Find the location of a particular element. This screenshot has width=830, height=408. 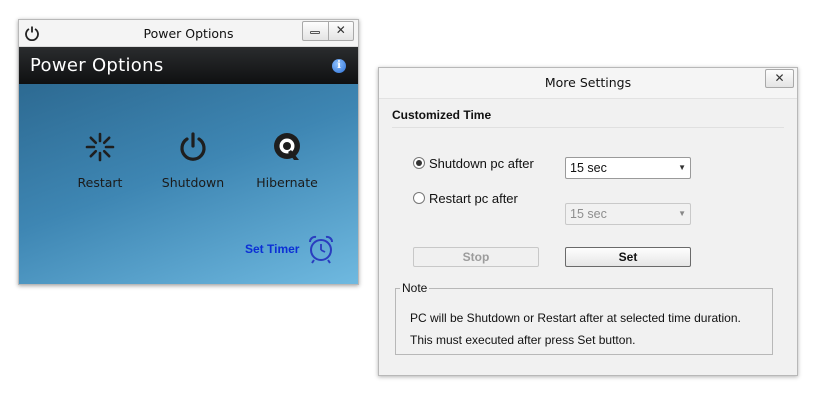

window-title: More Settings is located at coordinates (588, 82).